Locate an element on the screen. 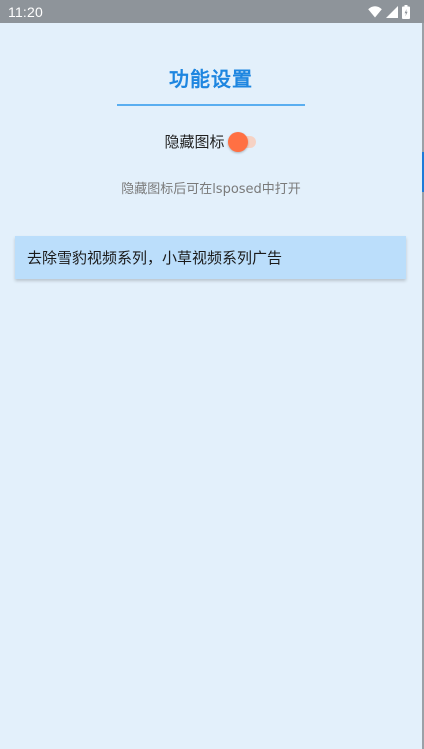 This screenshot has width=424, height=749. feature-item-remove-ads: 去除雪豹视频系列，小草视频系列广告 is located at coordinates (210, 257).